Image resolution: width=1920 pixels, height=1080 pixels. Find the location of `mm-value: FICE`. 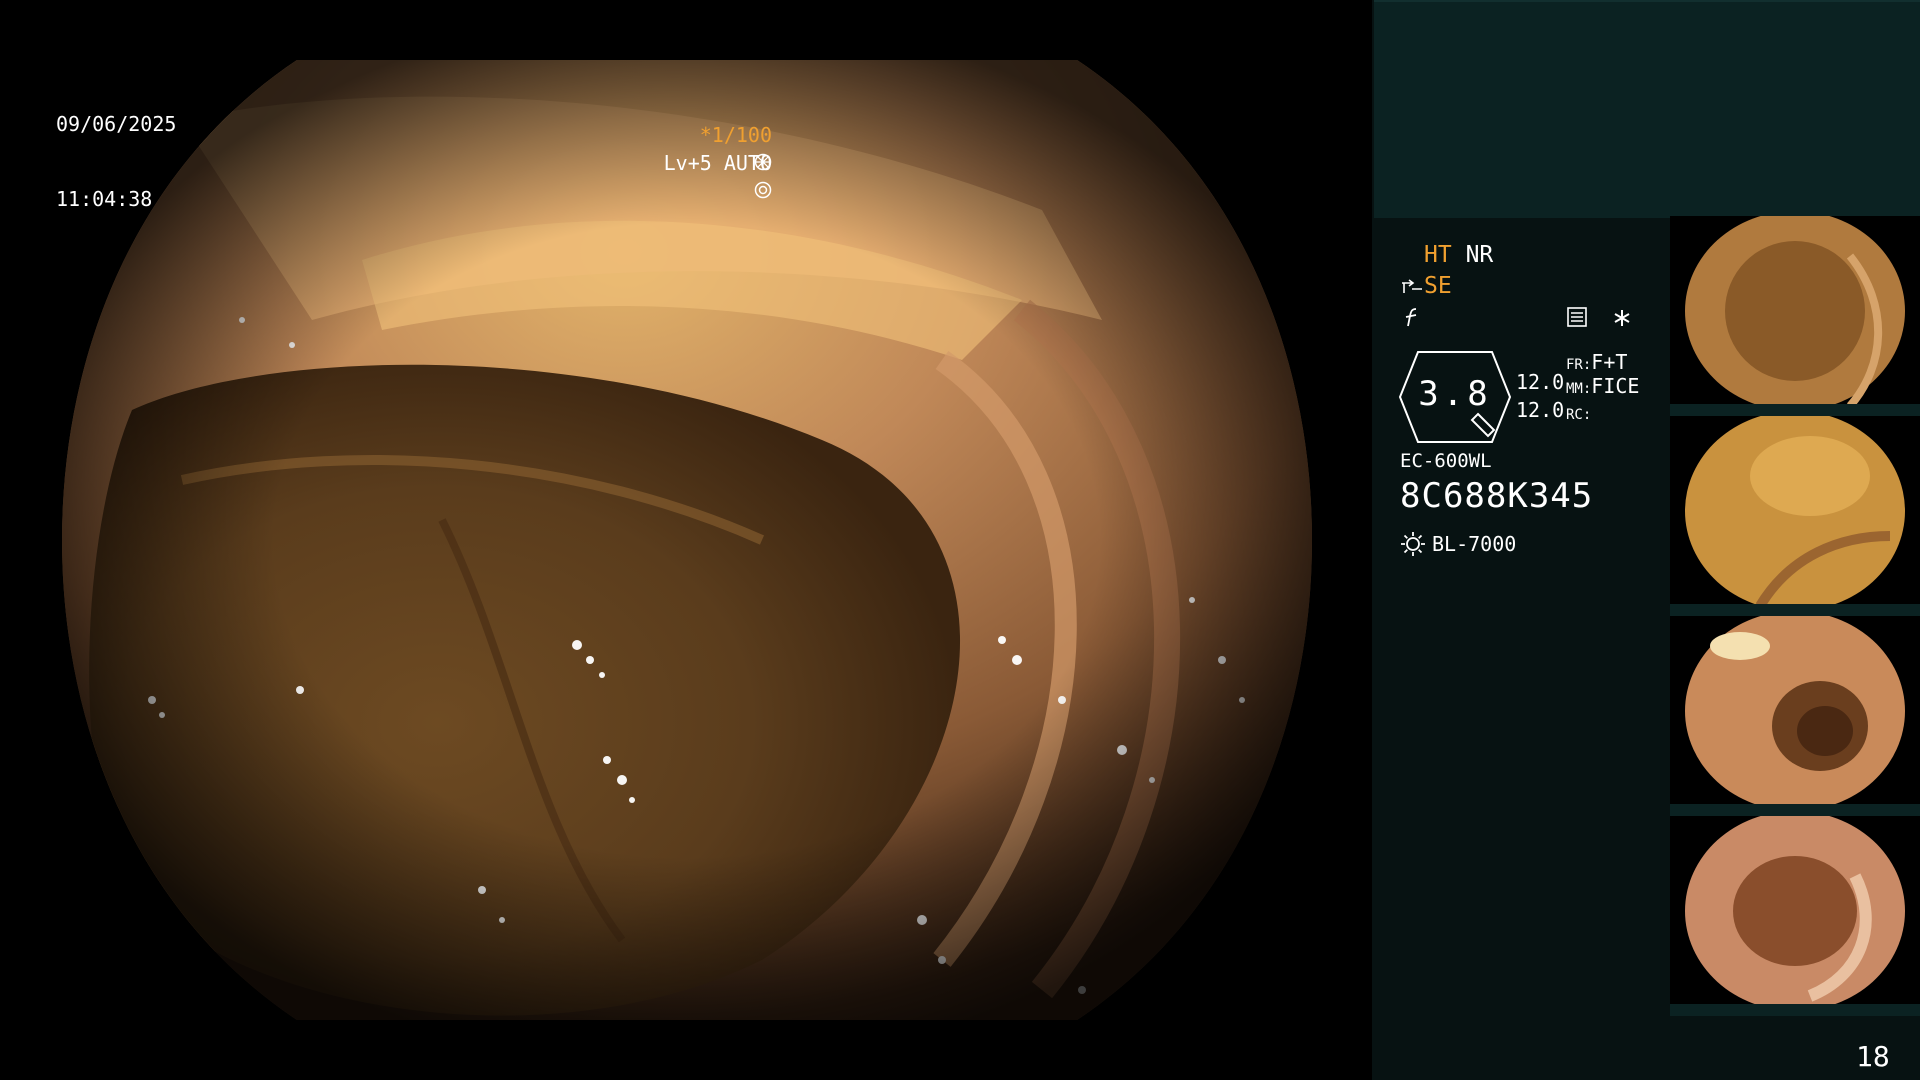

mm-value: FICE is located at coordinates (1615, 386).